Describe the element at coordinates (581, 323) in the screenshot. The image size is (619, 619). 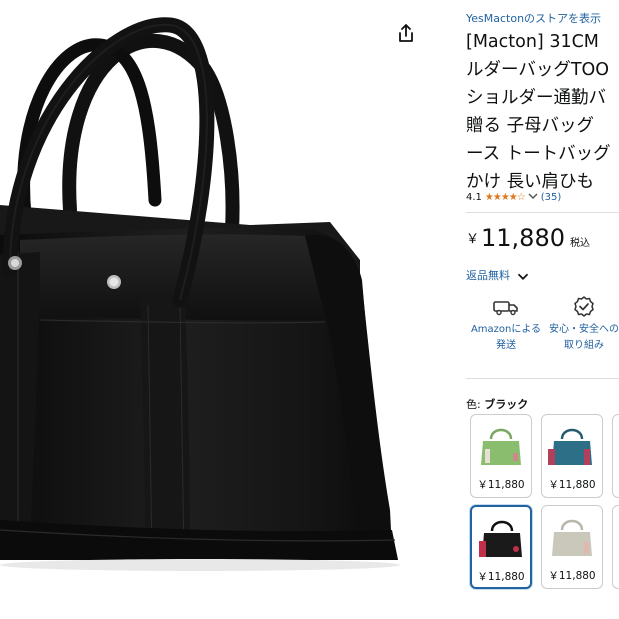
I see `feature-safety: 安心・安全への 取り組み` at that location.